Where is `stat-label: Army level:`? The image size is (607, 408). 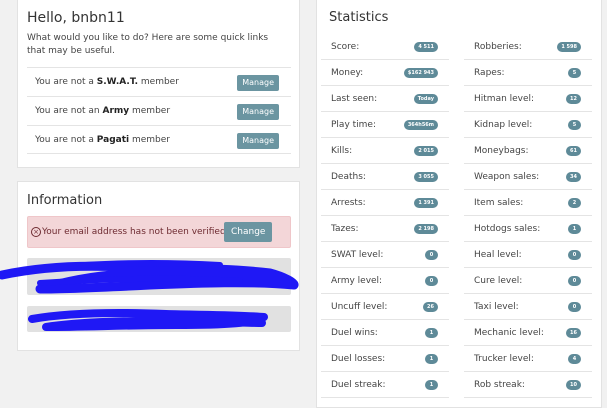
stat-label: Army level: is located at coordinates (357, 281).